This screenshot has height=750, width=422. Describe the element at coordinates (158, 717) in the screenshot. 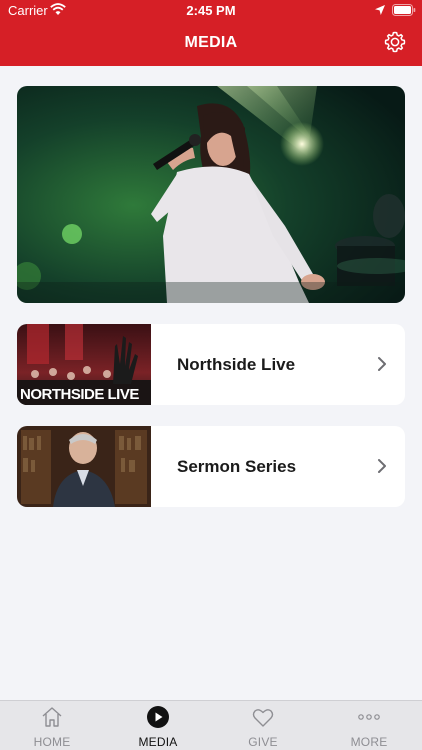

I see `play-icon` at that location.